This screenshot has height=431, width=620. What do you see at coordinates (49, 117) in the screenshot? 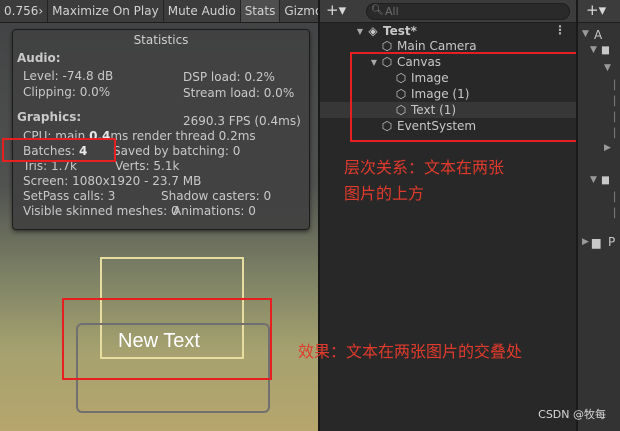
I see `graphics-header: Graphics:` at bounding box center [49, 117].